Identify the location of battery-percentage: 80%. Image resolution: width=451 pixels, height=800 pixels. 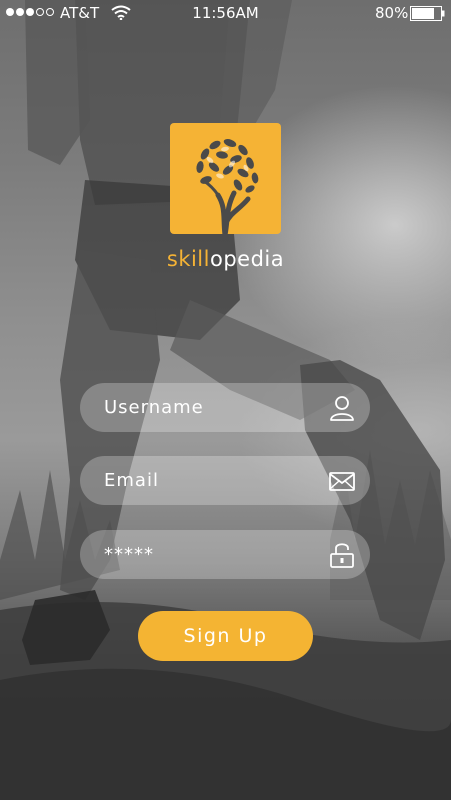
(392, 13).